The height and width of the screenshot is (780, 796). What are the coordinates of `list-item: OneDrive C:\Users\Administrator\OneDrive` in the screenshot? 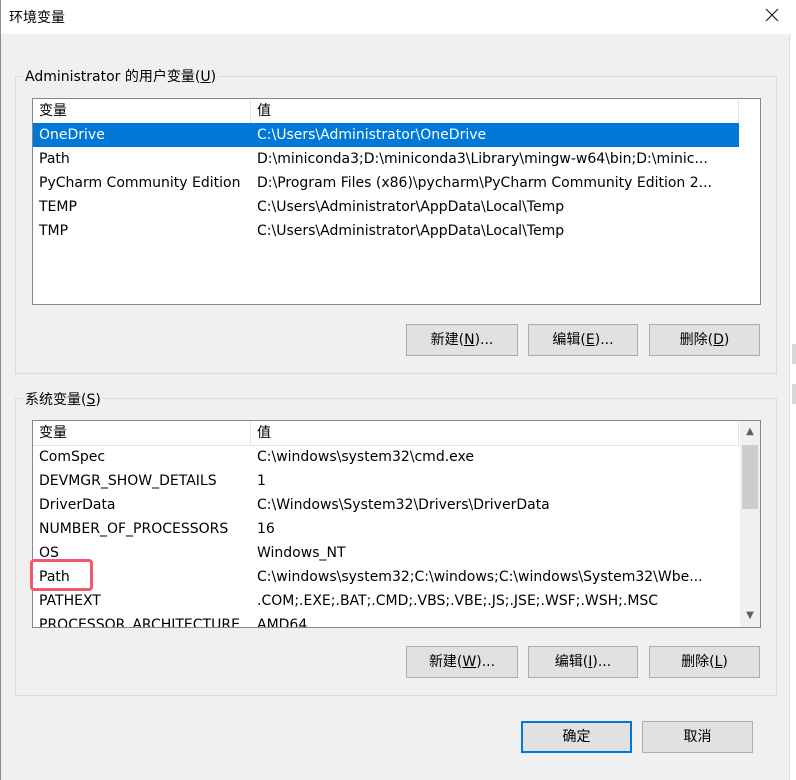 It's located at (386, 135).